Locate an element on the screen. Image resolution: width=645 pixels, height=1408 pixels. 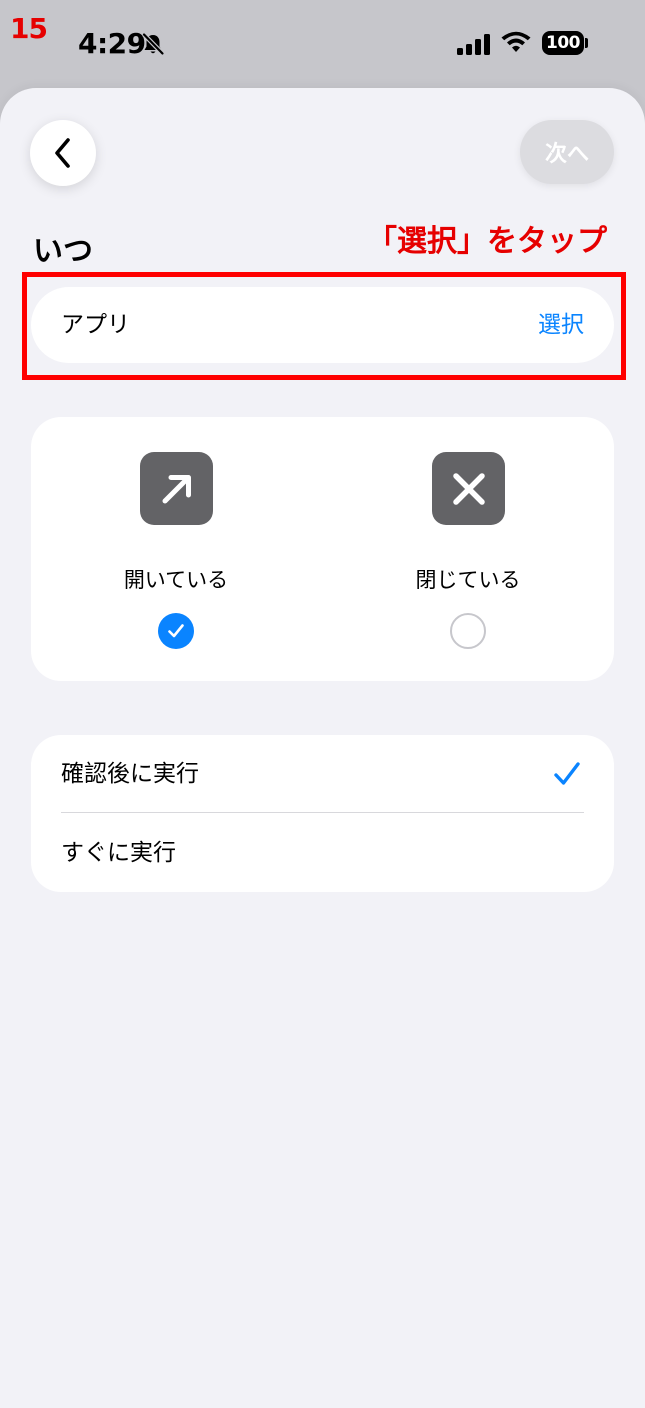
arrow-up-right-icon is located at coordinates (176, 488).